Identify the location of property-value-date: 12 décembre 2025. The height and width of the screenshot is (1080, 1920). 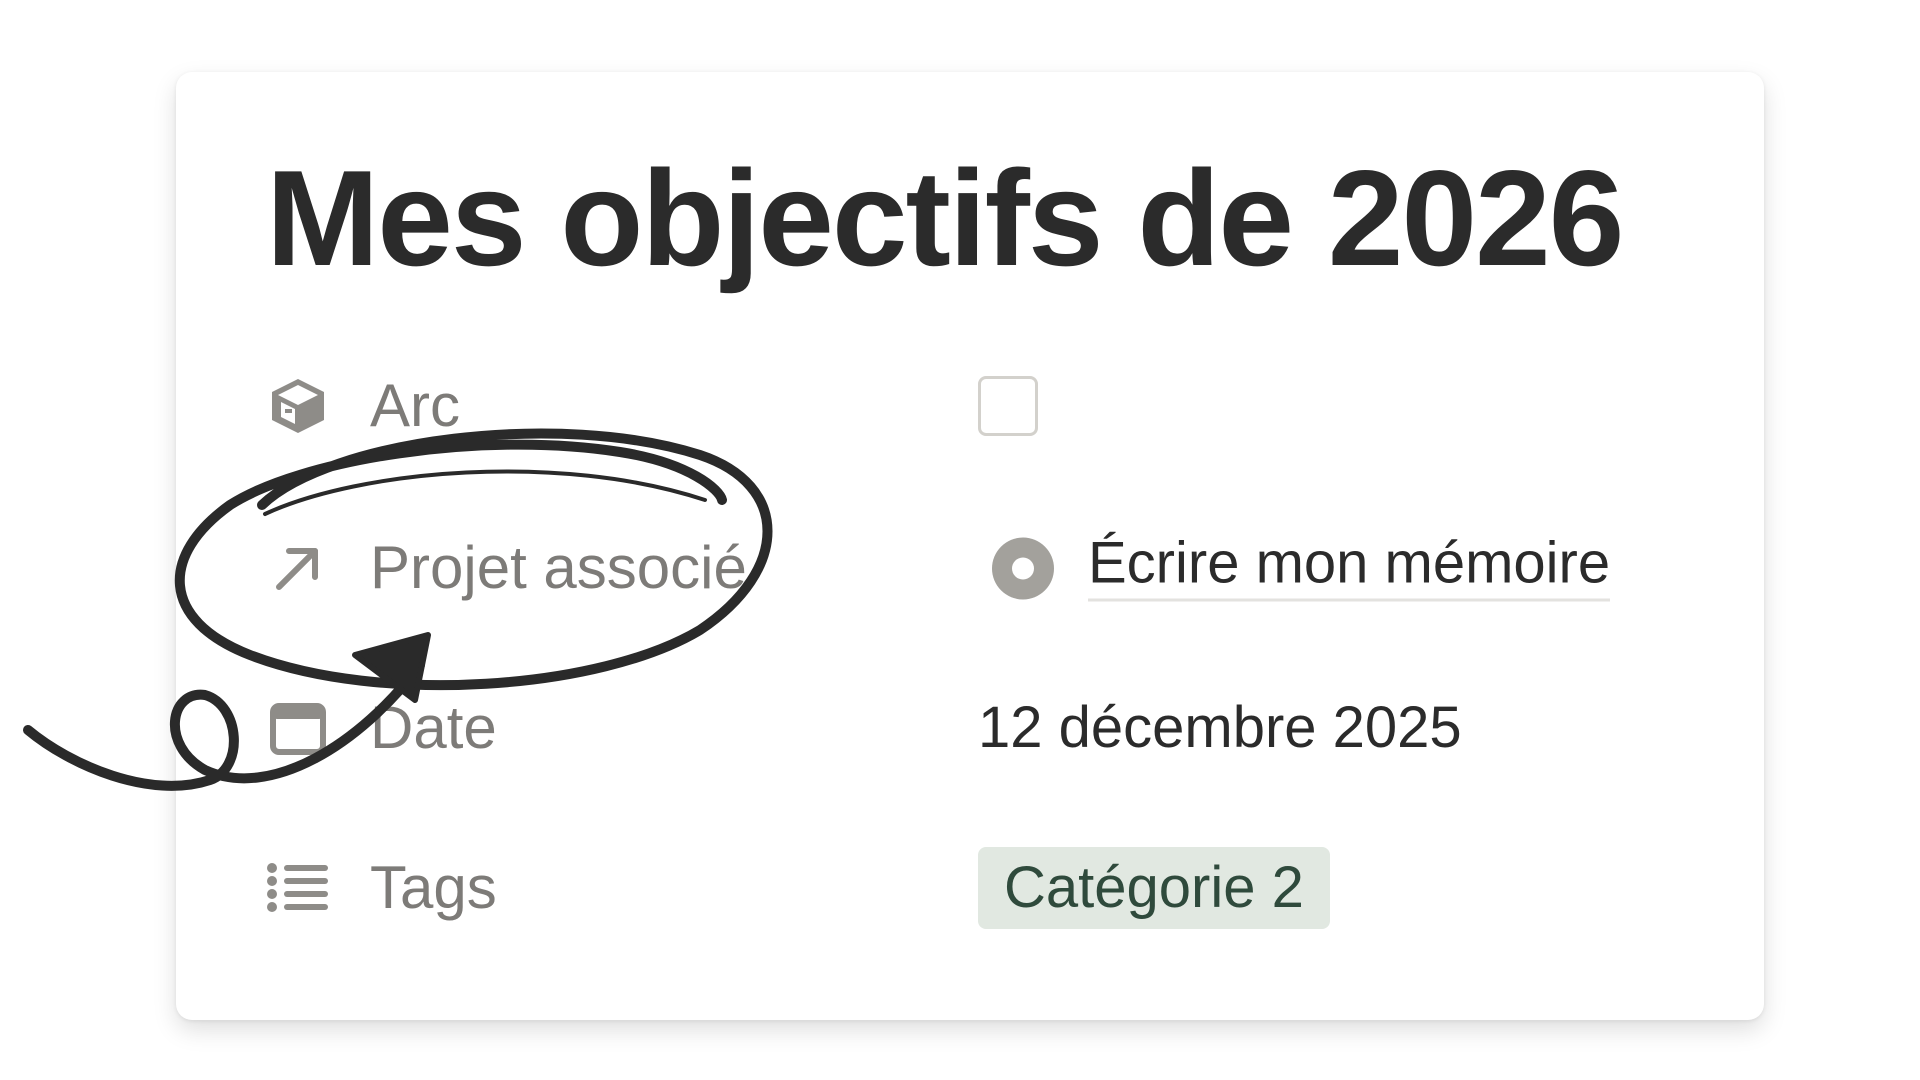
(1220, 728).